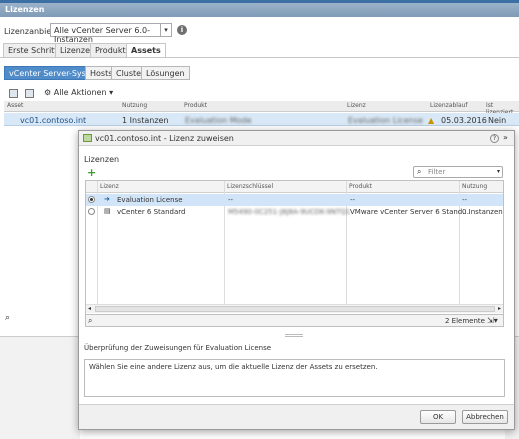 The height and width of the screenshot is (439, 519). I want to click on evaluation-icon: ➜, so click(107, 199).